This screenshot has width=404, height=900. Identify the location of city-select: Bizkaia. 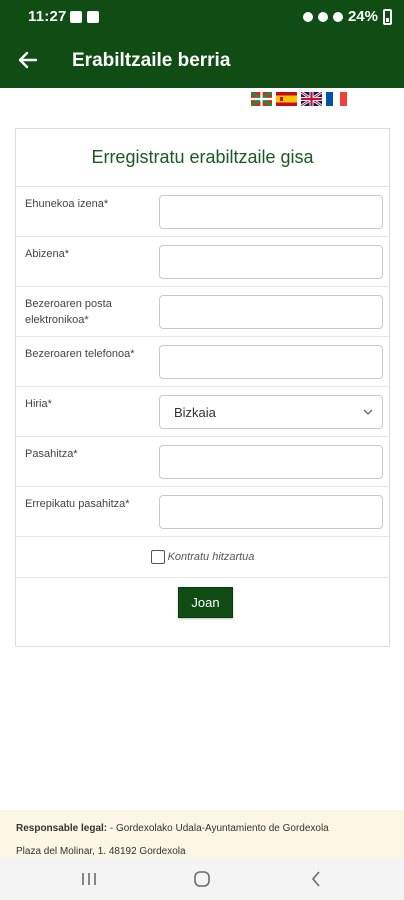
(271, 412).